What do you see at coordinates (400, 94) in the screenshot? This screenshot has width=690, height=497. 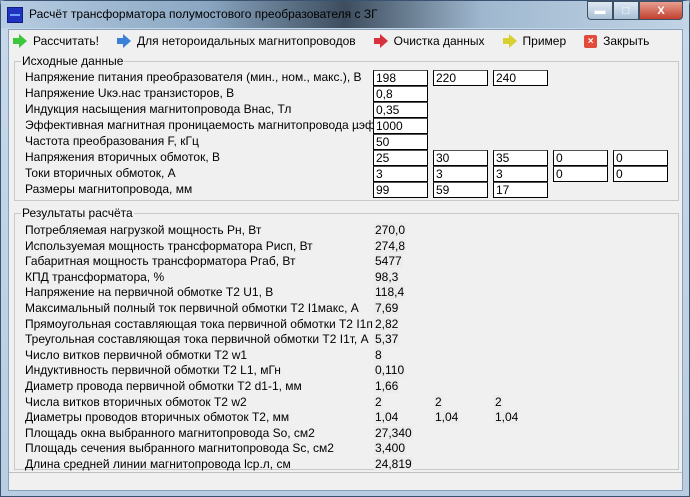 I see `input-field: 0,8` at bounding box center [400, 94].